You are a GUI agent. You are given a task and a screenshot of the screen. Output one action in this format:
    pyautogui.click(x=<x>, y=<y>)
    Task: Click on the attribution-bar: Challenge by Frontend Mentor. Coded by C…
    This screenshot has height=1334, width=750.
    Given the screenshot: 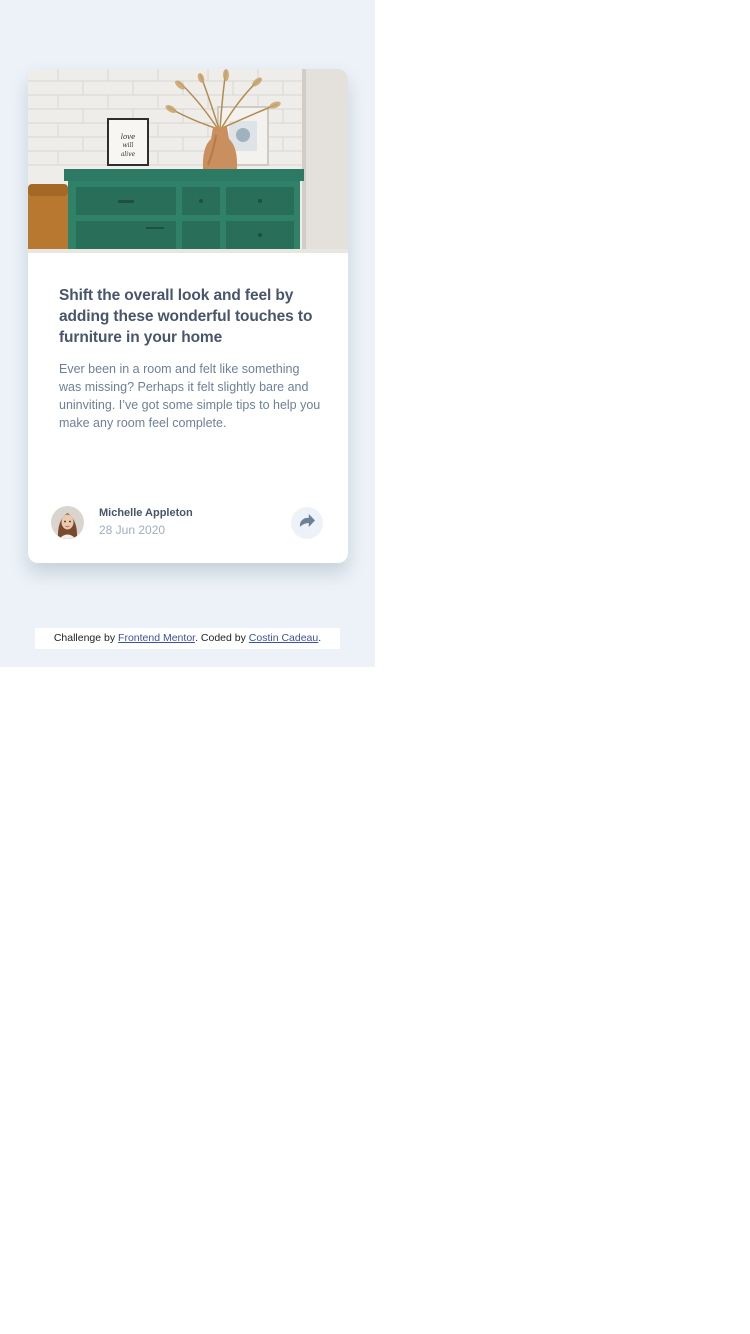 What is the action you would take?
    pyautogui.click(x=187, y=638)
    